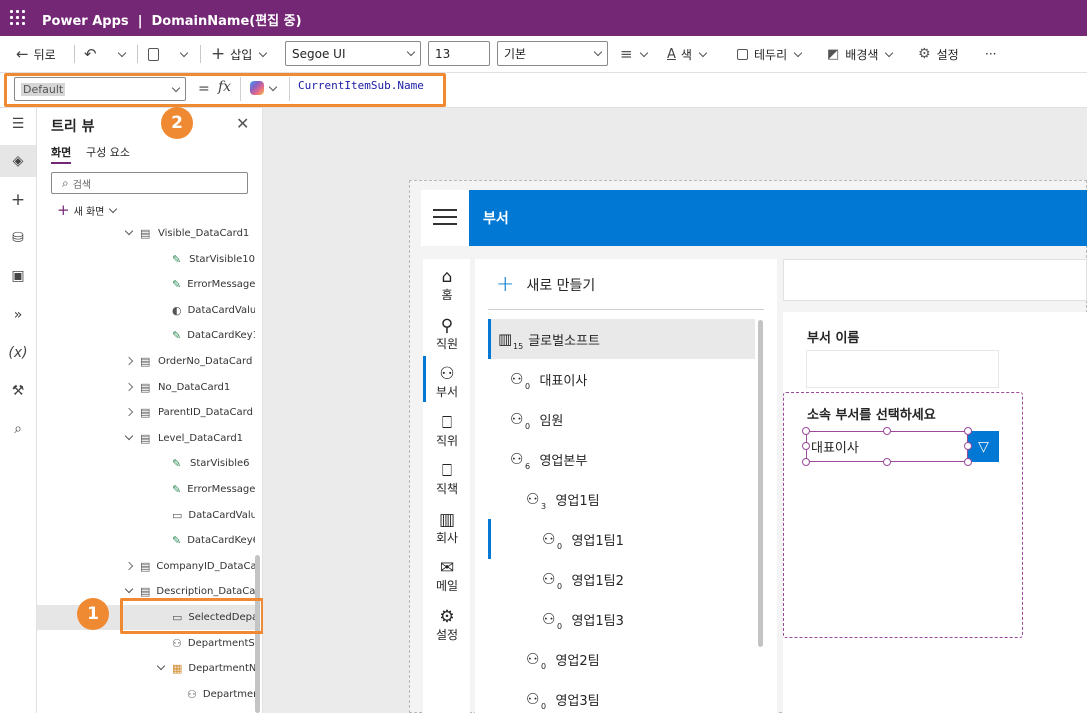 Image resolution: width=1087 pixels, height=719 pixels. Describe the element at coordinates (871, 415) in the screenshot. I see `parent-label: 소속 부서를 선택하세요` at that location.